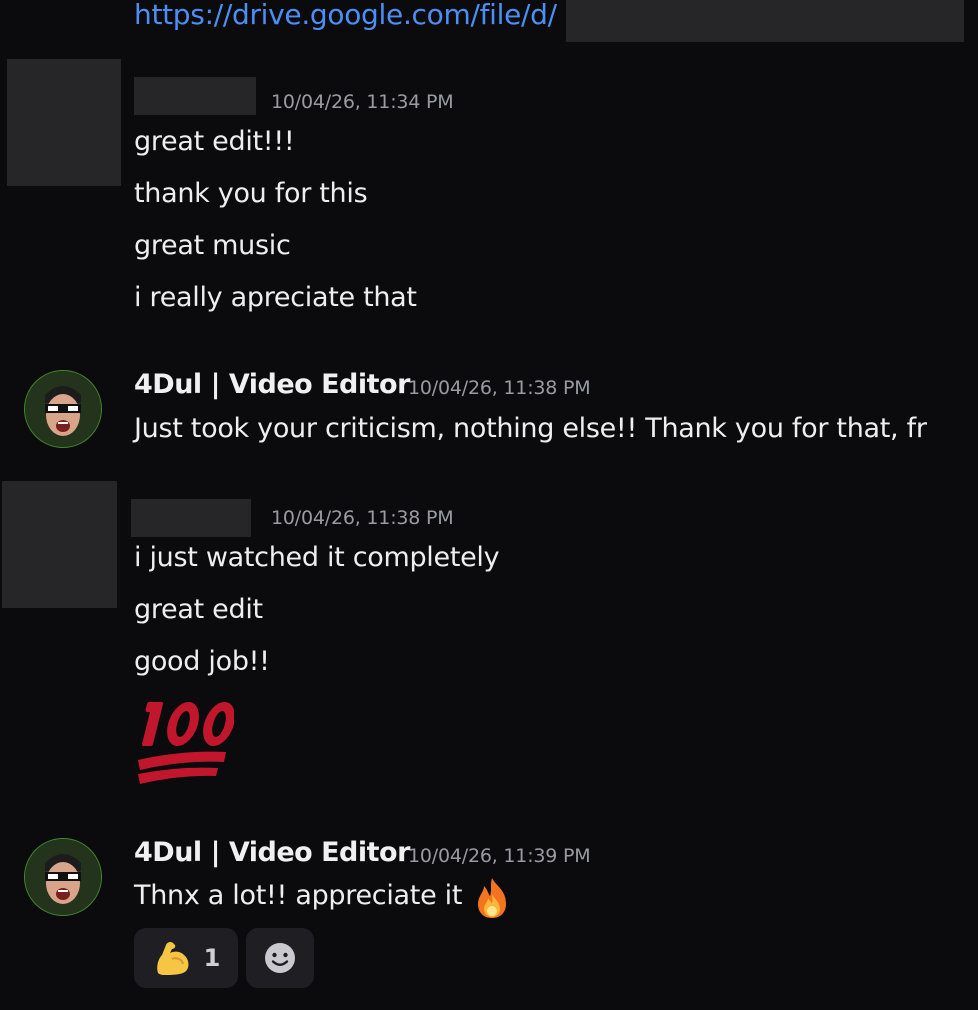 The height and width of the screenshot is (1010, 978). I want to click on message-line: i just watched it completely, so click(317, 557).